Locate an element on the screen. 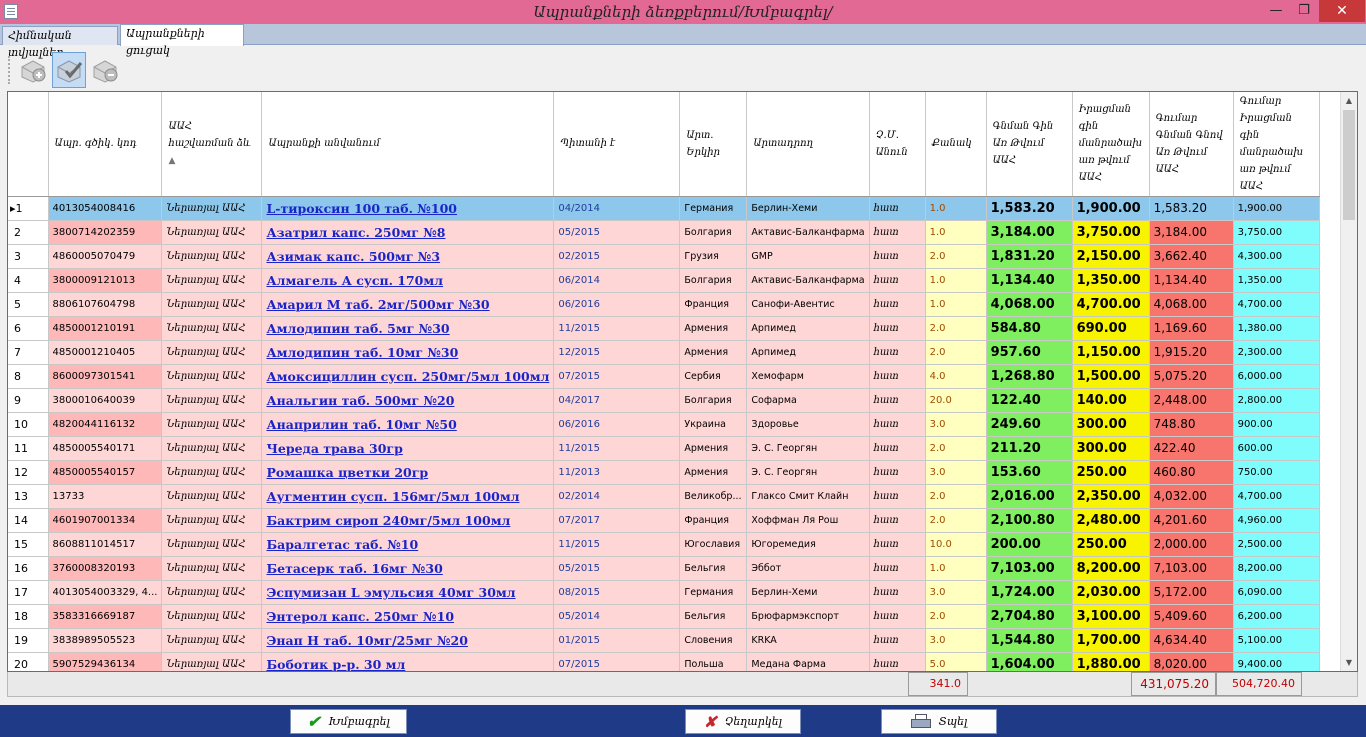 The width and height of the screenshot is (1366, 737). purchase-price-cell: 1,544.80 is located at coordinates (1029, 640).